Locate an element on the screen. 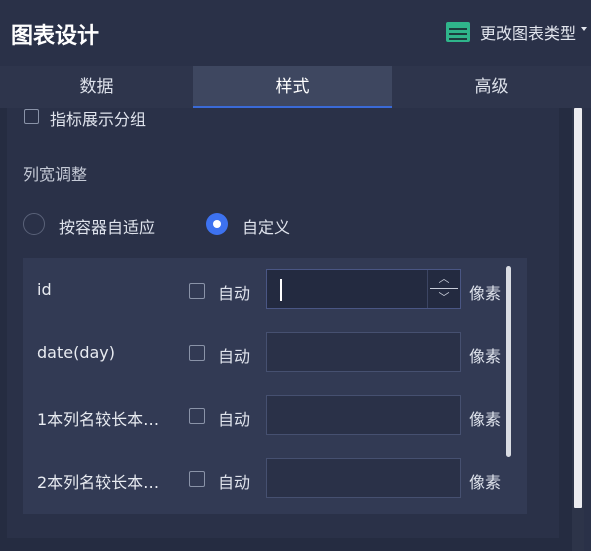 This screenshot has height=551, width=591. panel-title: 图表设计 is located at coordinates (55, 36).